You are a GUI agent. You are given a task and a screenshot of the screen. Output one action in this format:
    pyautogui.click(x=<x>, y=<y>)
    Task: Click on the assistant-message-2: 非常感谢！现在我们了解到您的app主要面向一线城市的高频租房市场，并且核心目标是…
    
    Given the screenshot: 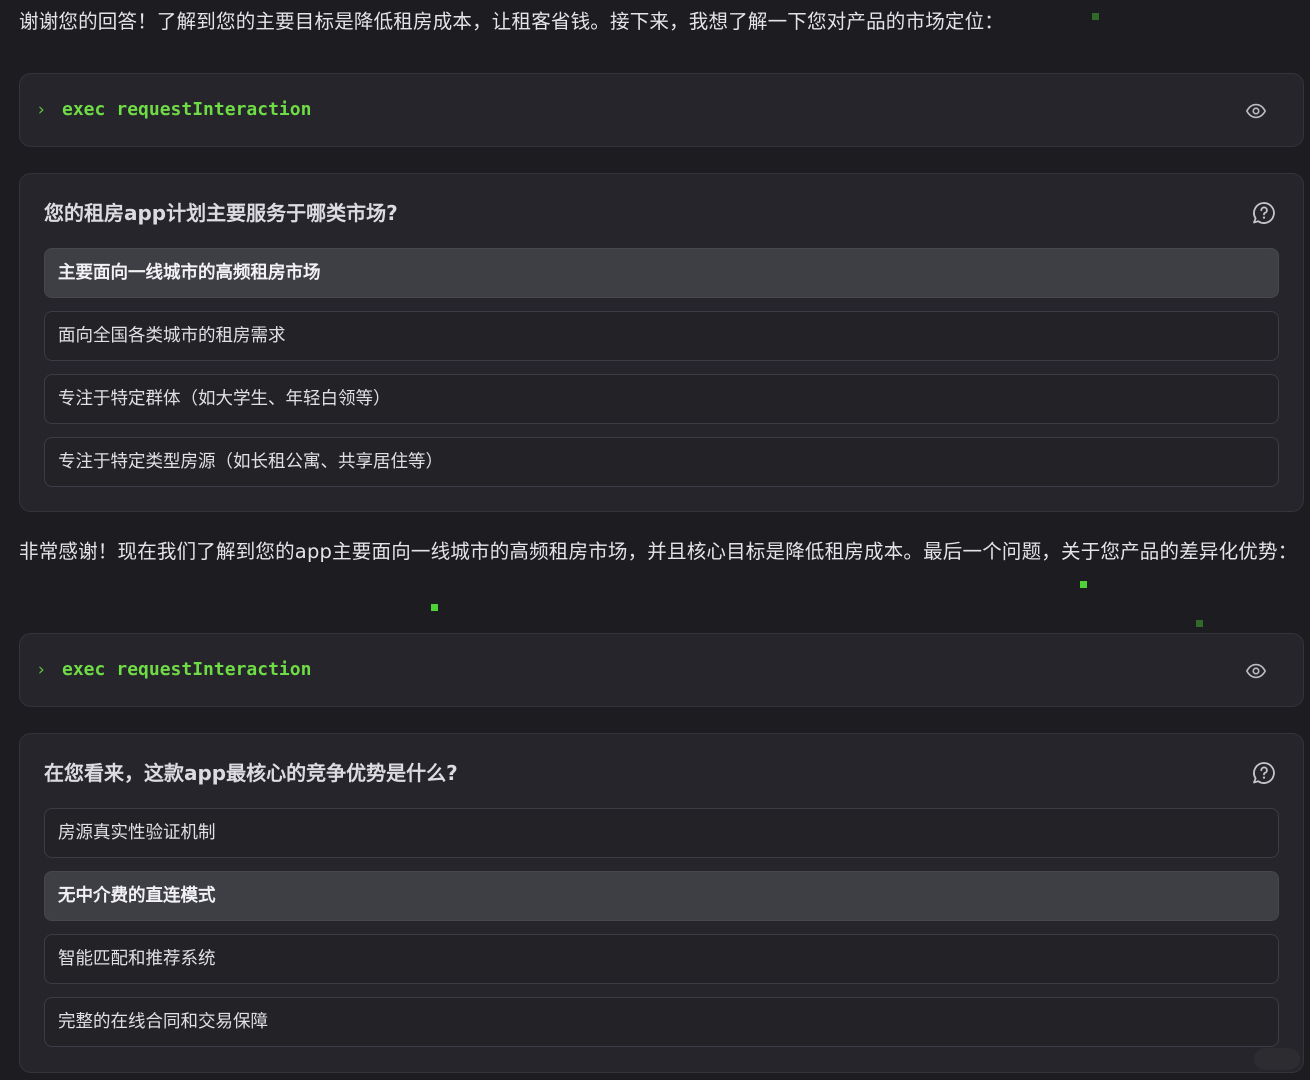 What is the action you would take?
    pyautogui.click(x=658, y=551)
    